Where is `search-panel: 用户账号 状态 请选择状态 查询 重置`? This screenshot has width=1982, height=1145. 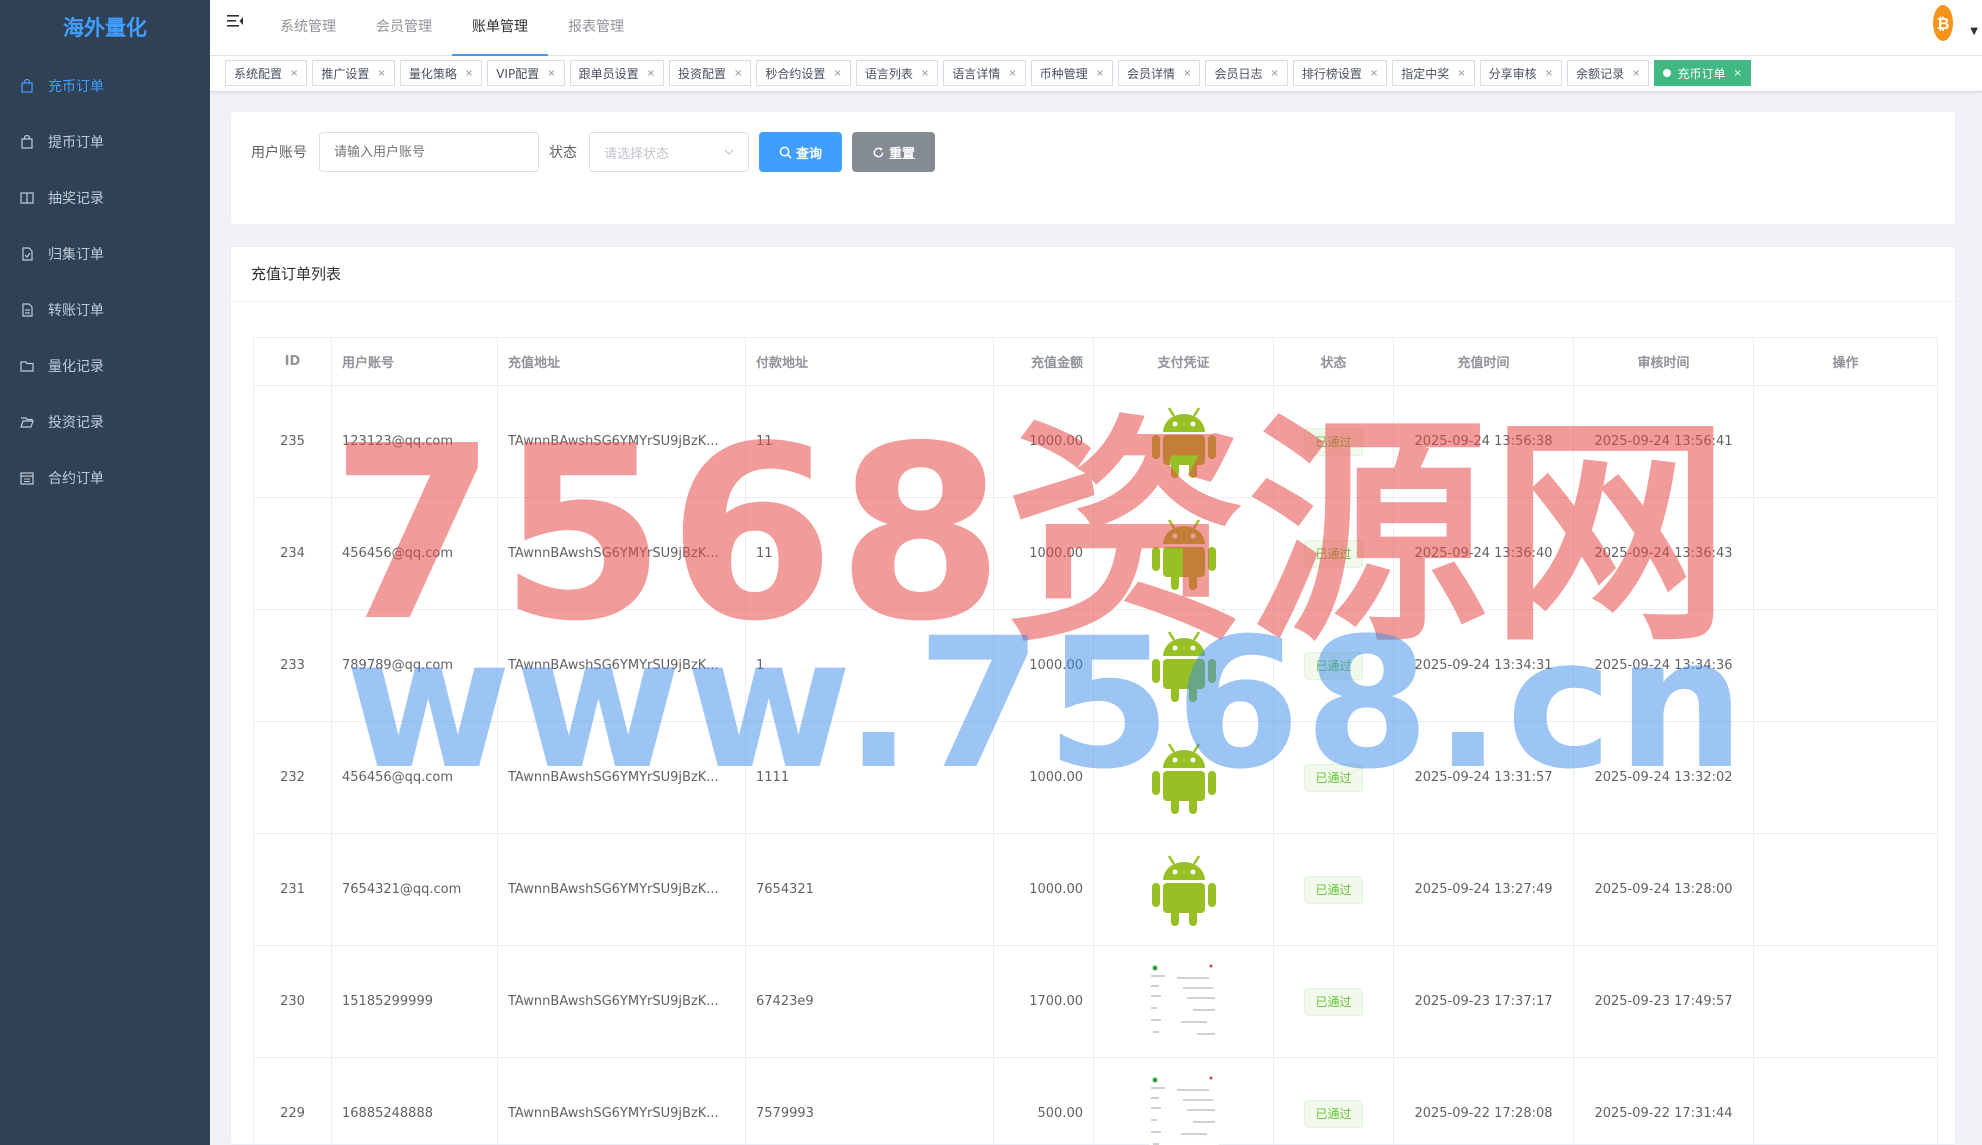 search-panel: 用户账号 状态 请选择状态 查询 重置 is located at coordinates (1093, 168).